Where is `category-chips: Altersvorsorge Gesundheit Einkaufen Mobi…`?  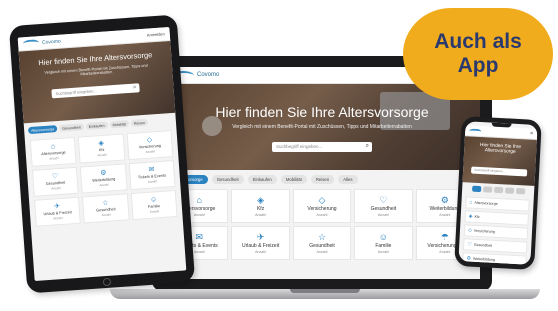 category-chips: Altersvorsorge Gesundheit Einkaufen Mobi… is located at coordinates (322, 179).